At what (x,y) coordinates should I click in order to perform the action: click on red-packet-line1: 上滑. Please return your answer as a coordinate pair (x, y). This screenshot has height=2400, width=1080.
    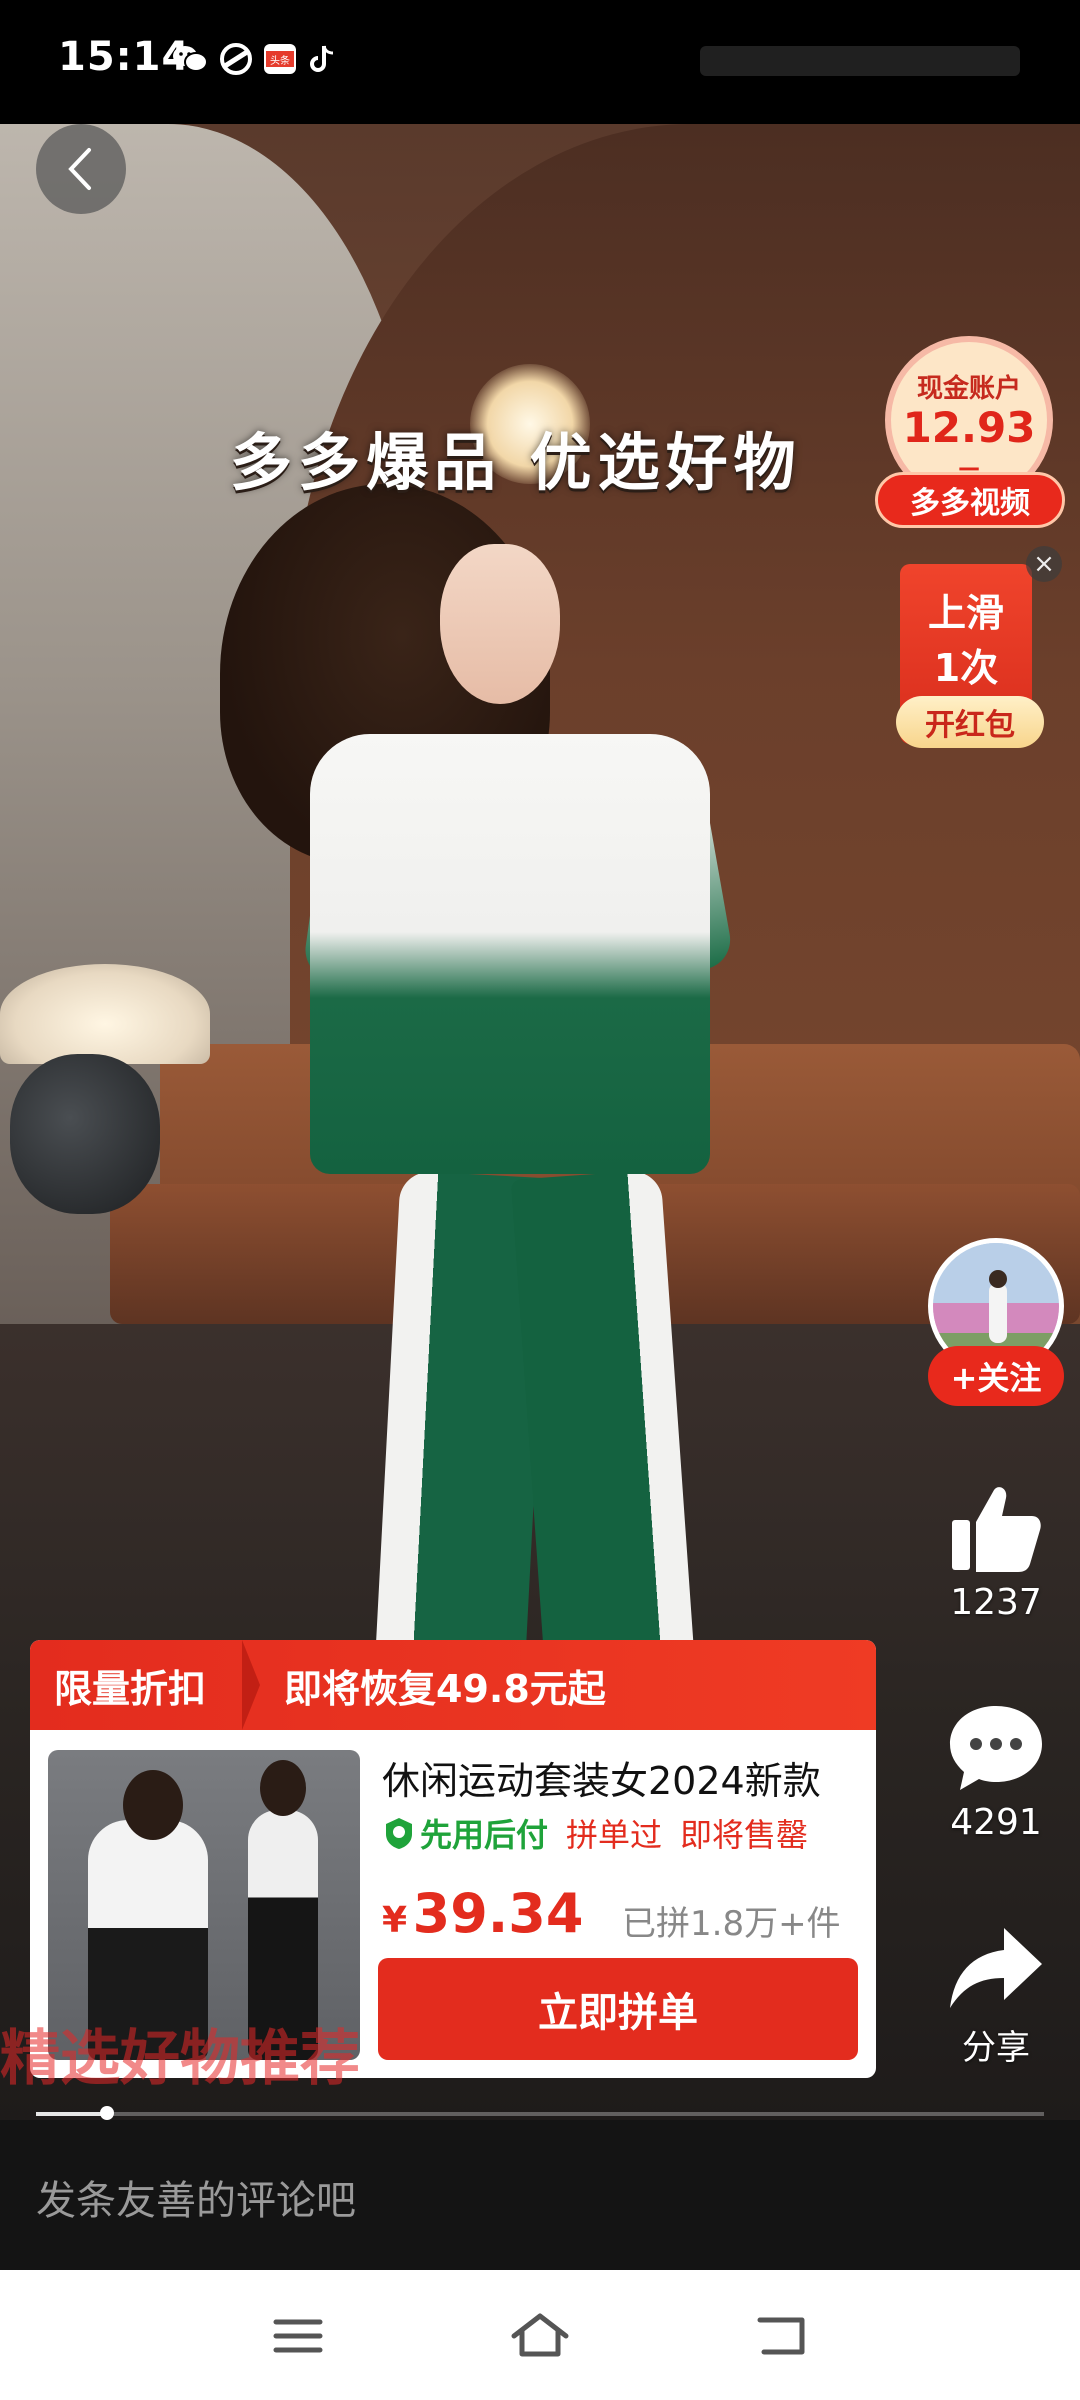
    Looking at the image, I should click on (965, 613).